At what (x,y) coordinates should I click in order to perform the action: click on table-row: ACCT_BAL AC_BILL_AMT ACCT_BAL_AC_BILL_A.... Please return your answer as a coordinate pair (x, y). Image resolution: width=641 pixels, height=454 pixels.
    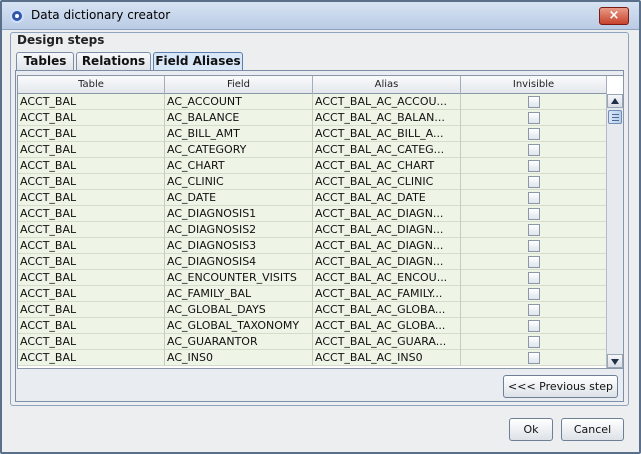
    Looking at the image, I should click on (312, 134).